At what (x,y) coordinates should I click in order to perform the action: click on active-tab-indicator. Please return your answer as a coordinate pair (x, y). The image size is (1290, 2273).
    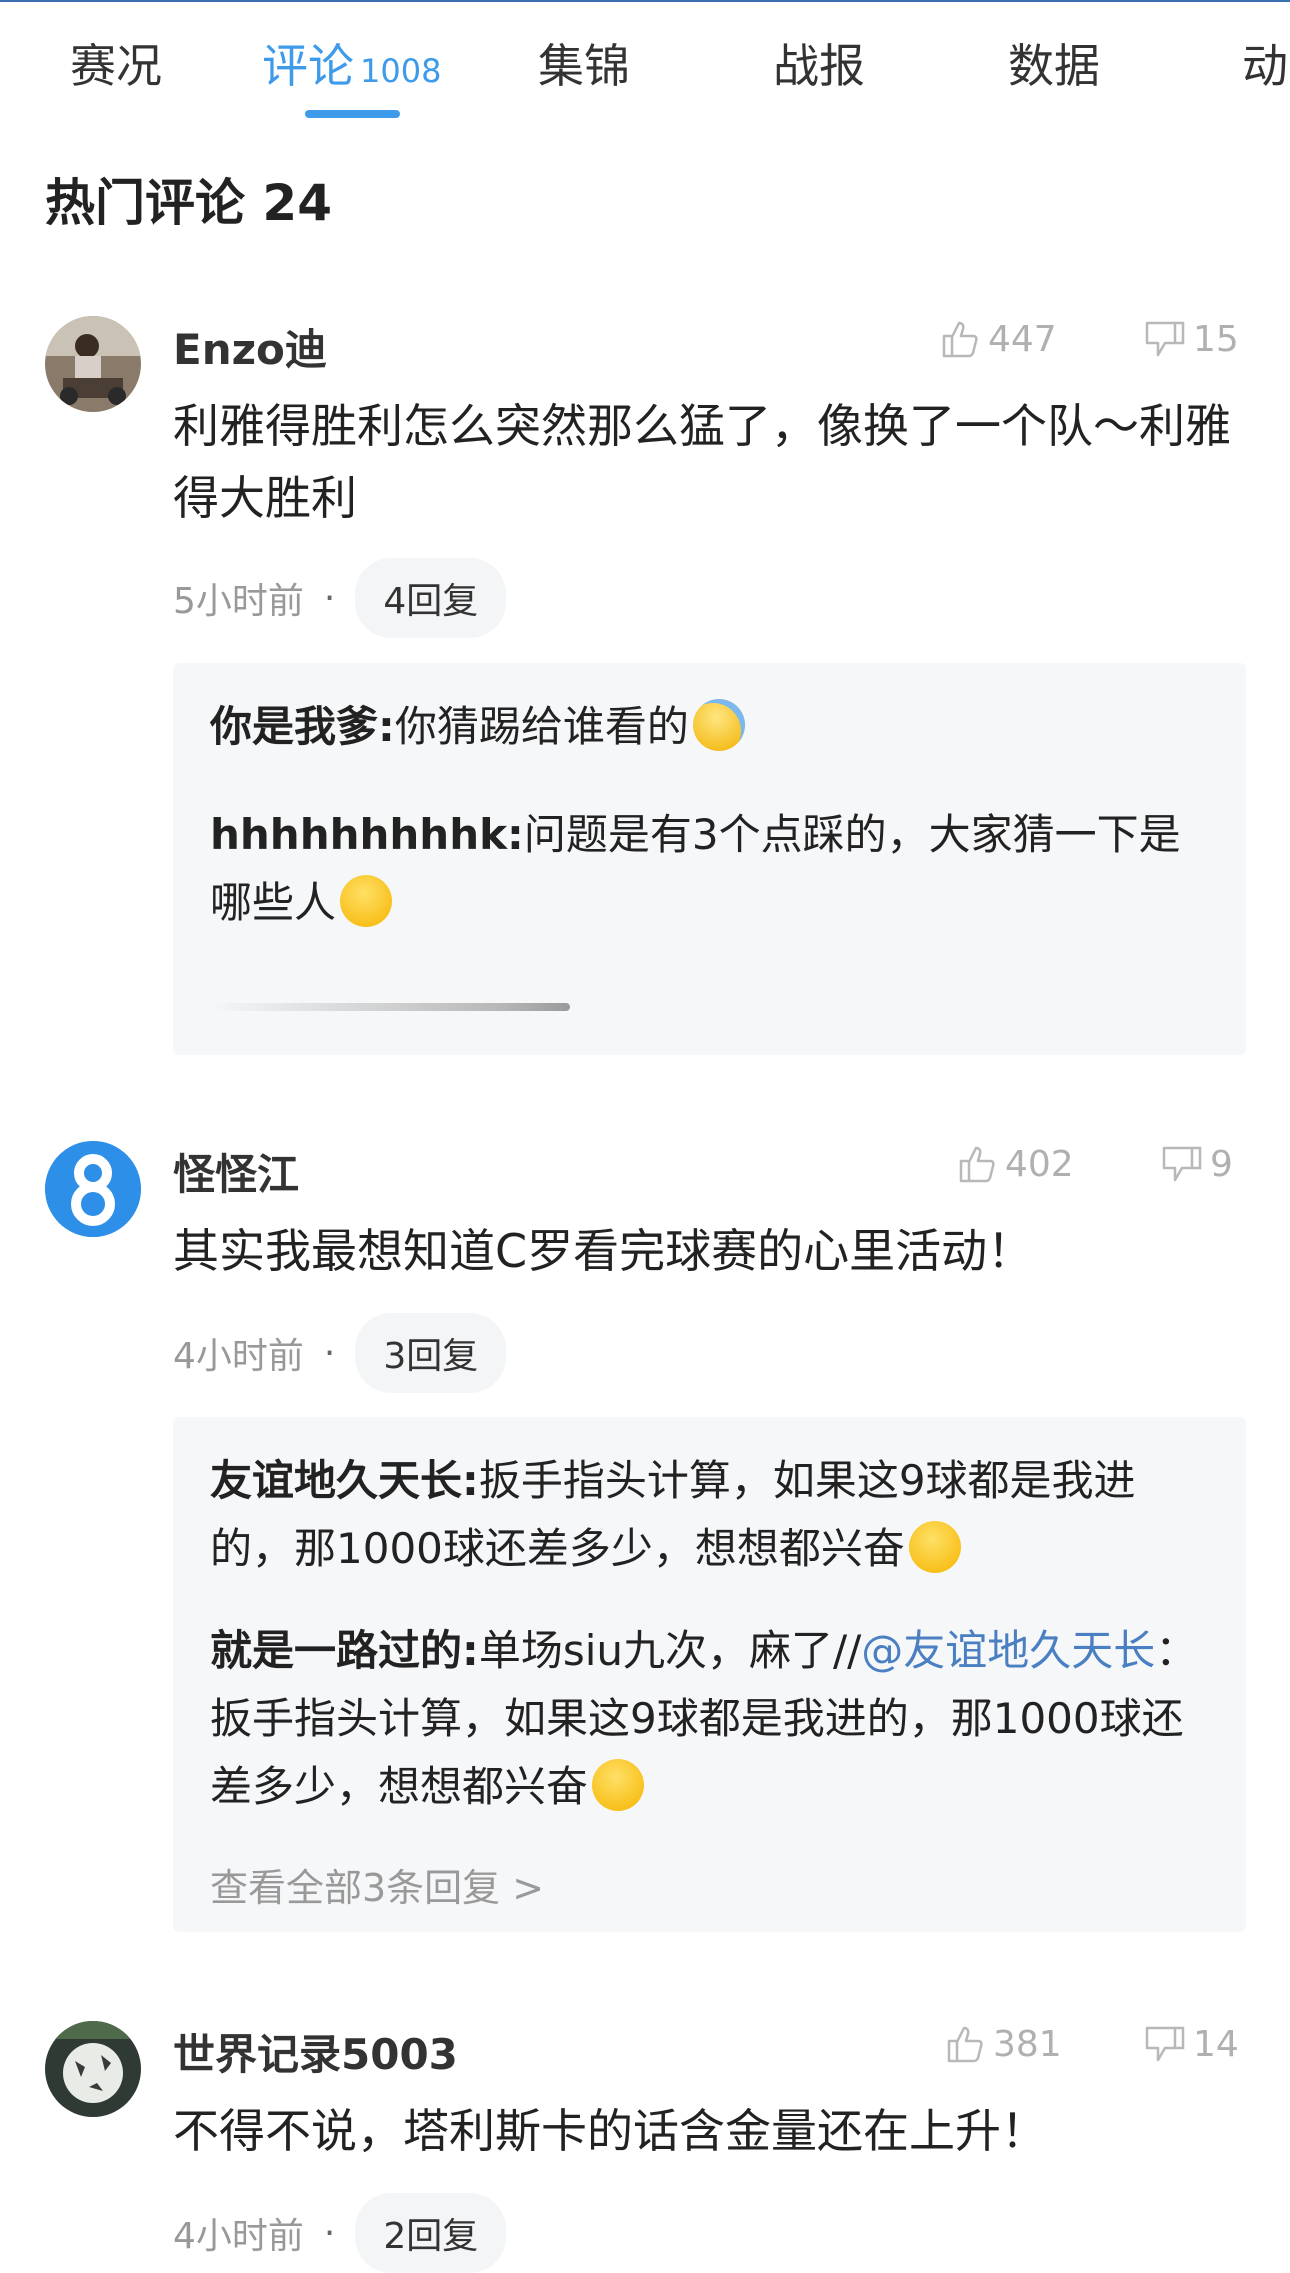
    Looking at the image, I should click on (352, 114).